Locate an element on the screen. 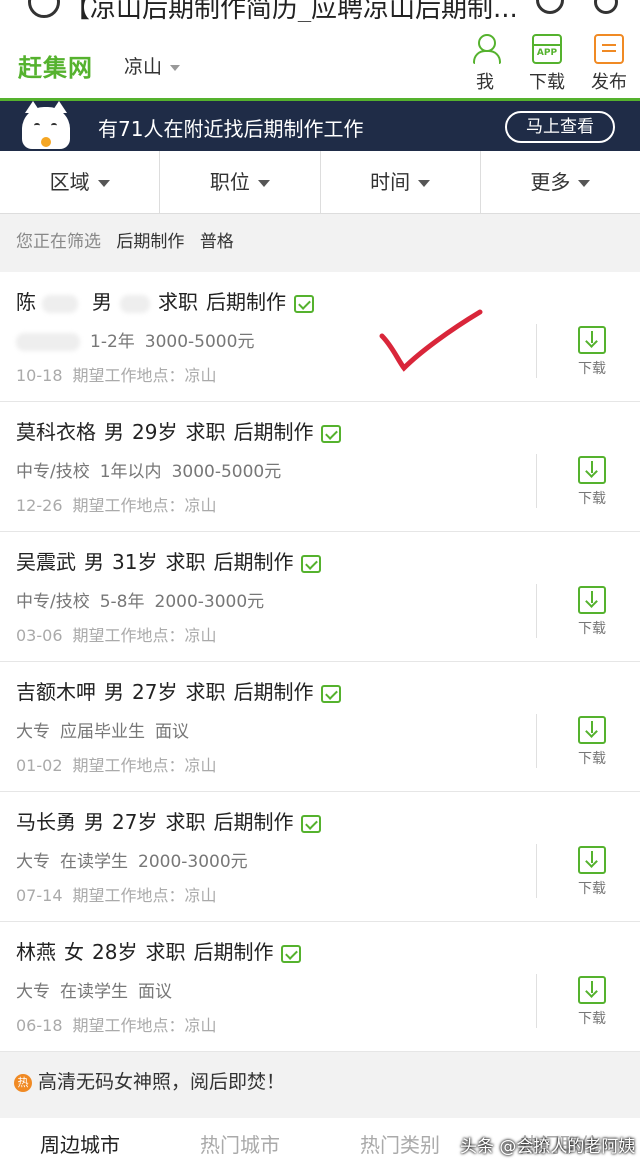 Image resolution: width=640 pixels, height=1172 pixels. candidate-name: 莫科衣格 is located at coordinates (56, 432).